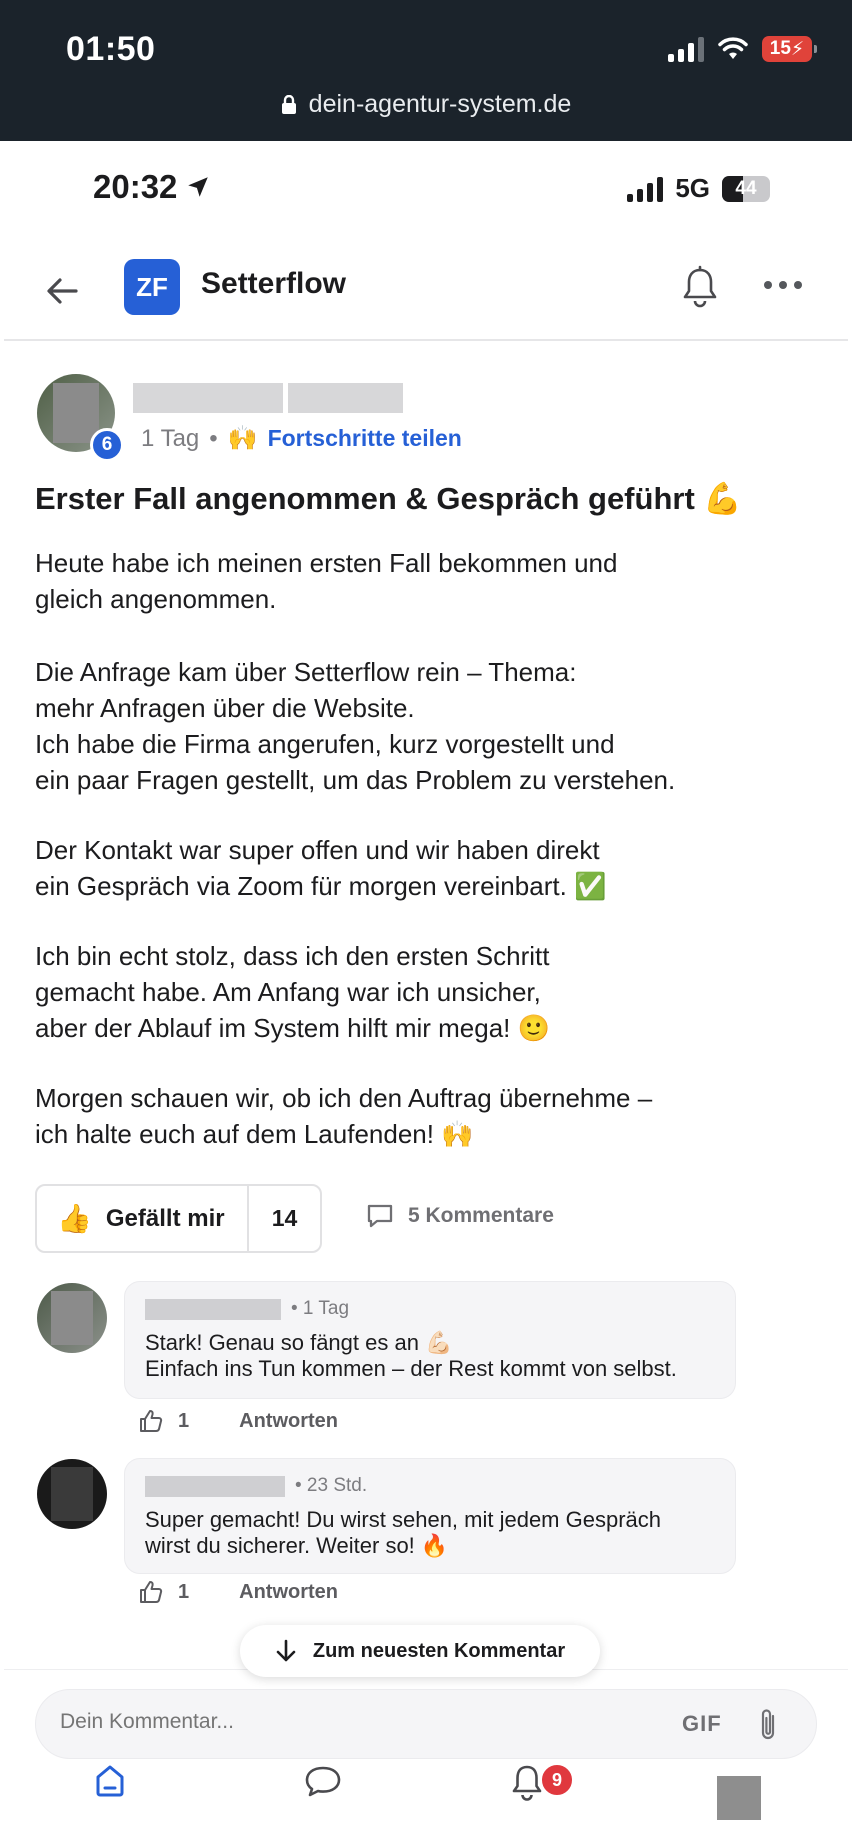  I want to click on more-options-icon, so click(783, 285).